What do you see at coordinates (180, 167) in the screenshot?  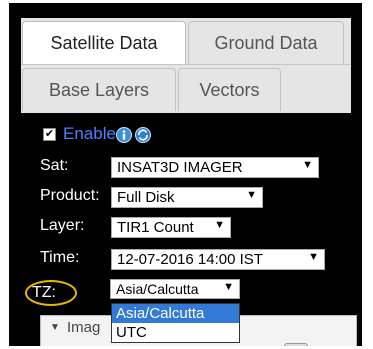 I see `sat-select-value: INSAT3D IMAGER` at bounding box center [180, 167].